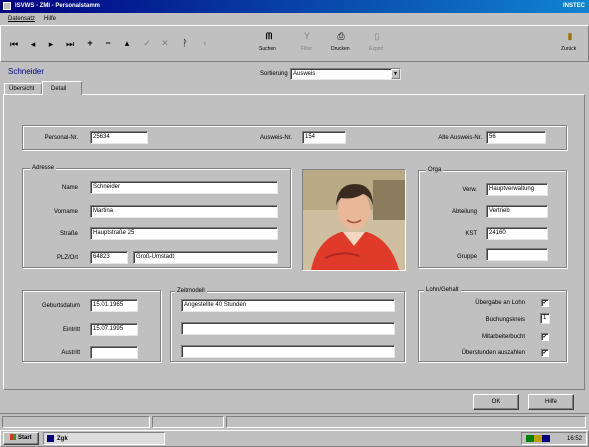 The height and width of the screenshot is (447, 589). I want to click on sort-select: Ausweis ▼, so click(345, 74).